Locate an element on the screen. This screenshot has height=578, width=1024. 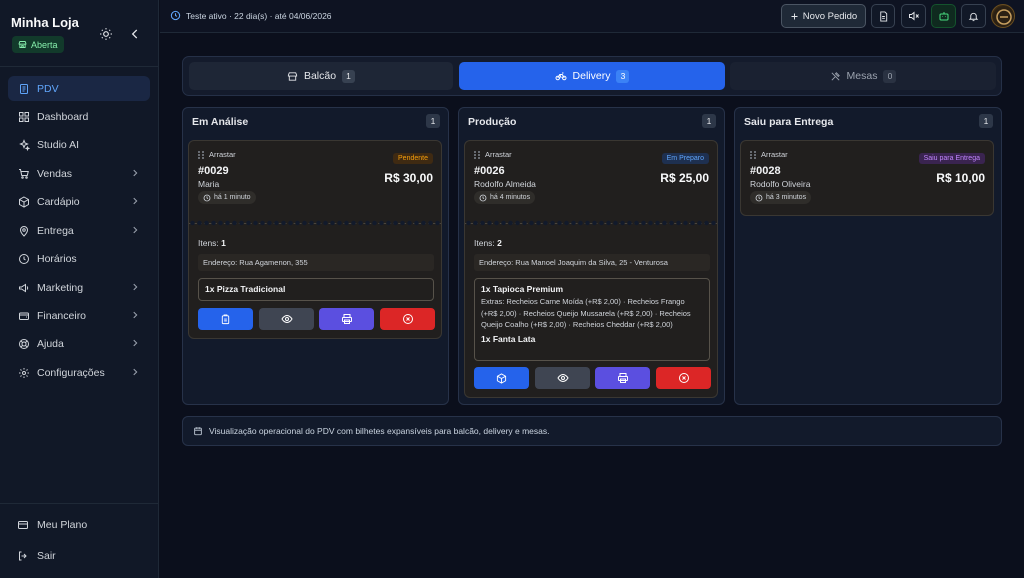
accept-button is located at coordinates (225, 319).